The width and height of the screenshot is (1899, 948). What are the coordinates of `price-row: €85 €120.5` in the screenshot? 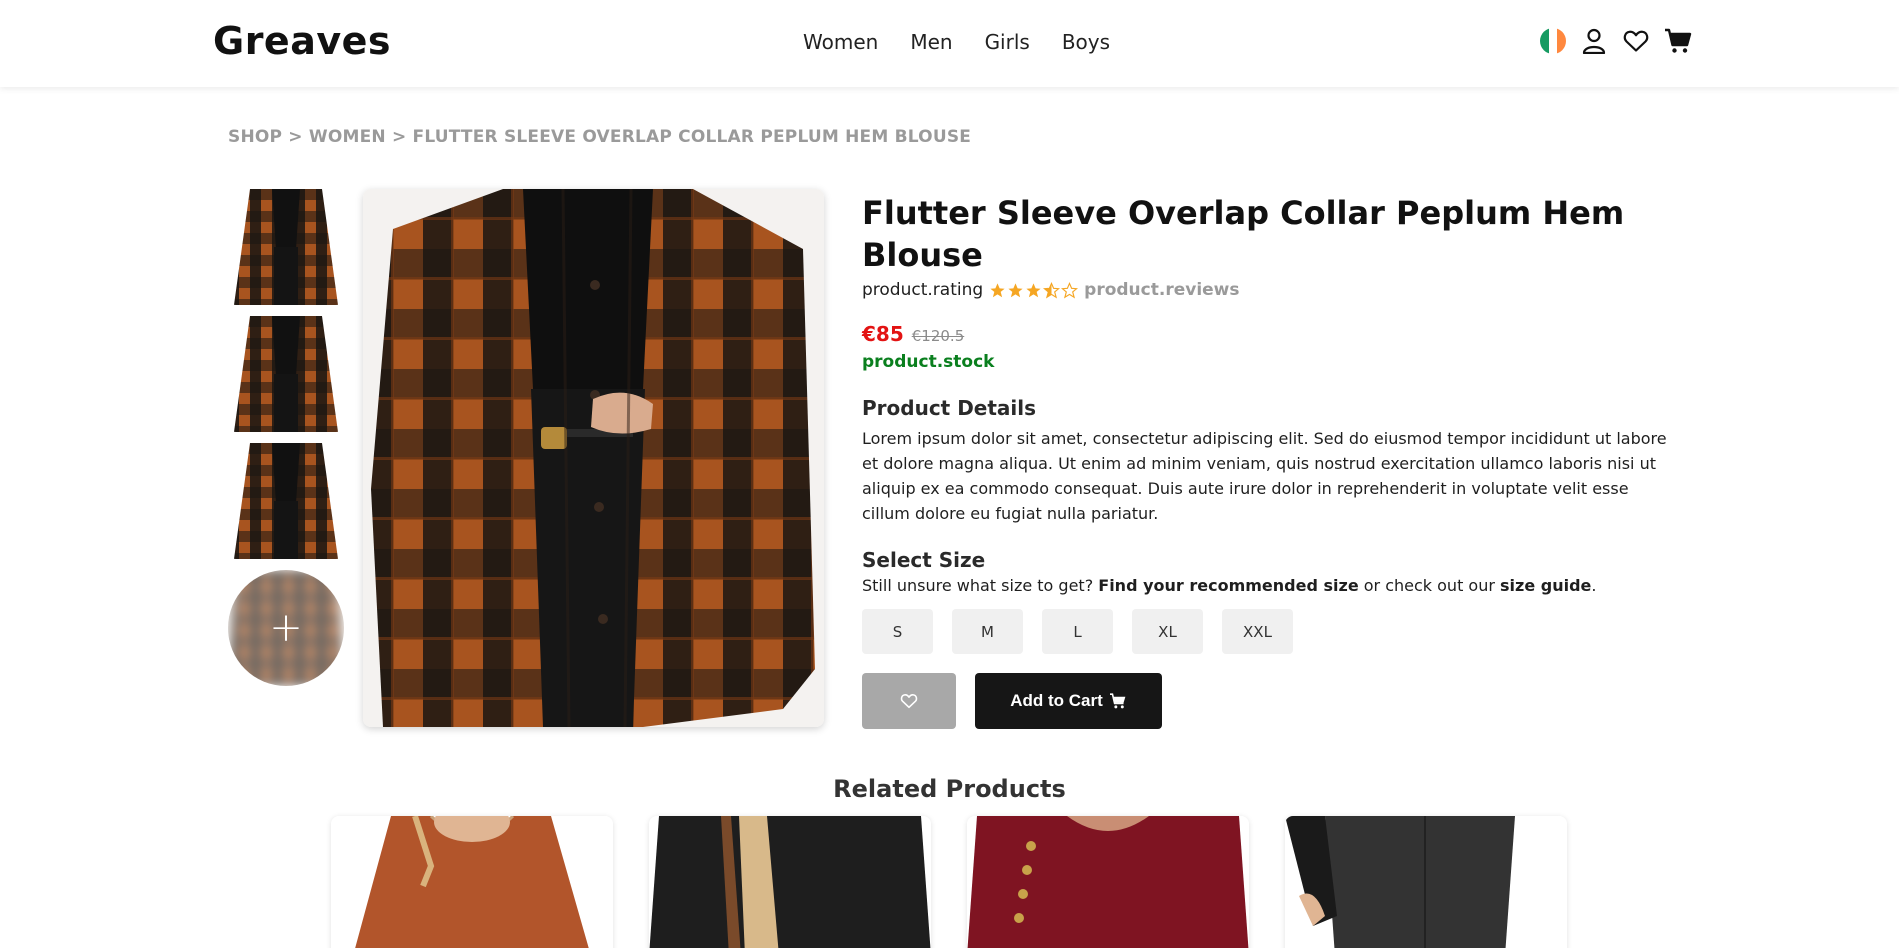 It's located at (1272, 334).